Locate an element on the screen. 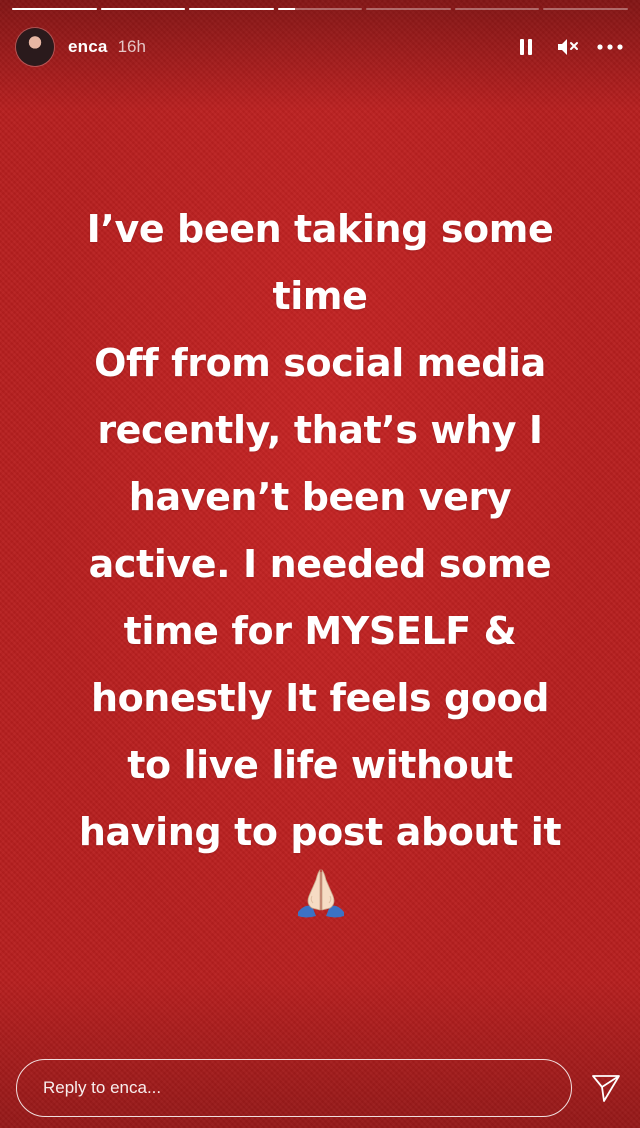 The height and width of the screenshot is (1128, 640). story-header: enca 16h is located at coordinates (320, 47).